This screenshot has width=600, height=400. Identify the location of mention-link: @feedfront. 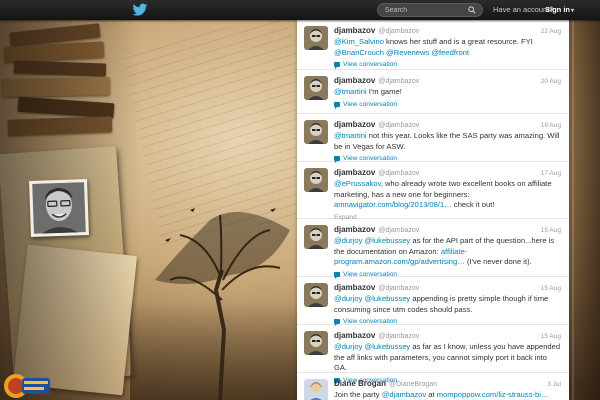
(450, 52).